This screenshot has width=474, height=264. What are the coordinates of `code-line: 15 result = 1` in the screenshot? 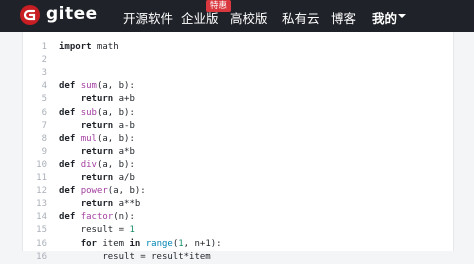 It's located at (238, 230).